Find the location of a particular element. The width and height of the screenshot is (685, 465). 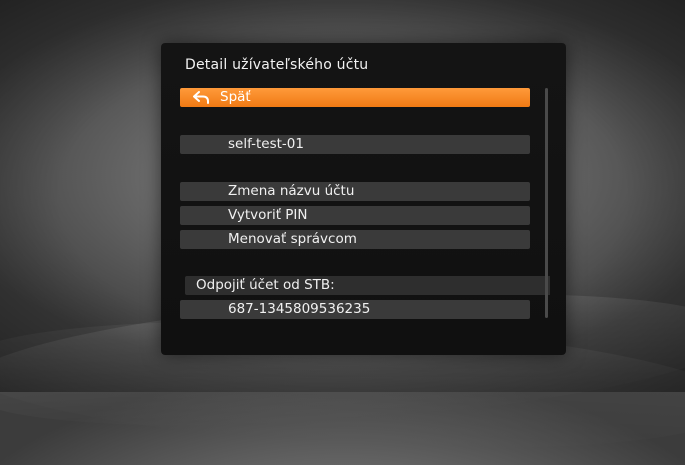

back-arrow-icon is located at coordinates (201, 97).